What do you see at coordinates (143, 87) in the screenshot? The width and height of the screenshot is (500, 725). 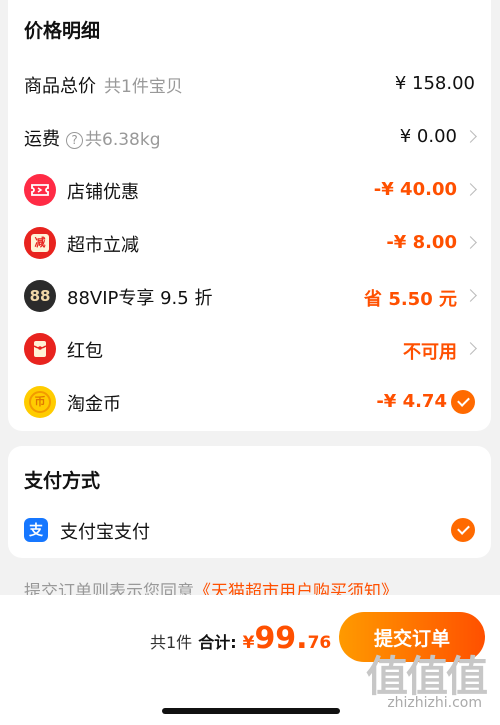 I see `goods-count: 共1件宝贝` at bounding box center [143, 87].